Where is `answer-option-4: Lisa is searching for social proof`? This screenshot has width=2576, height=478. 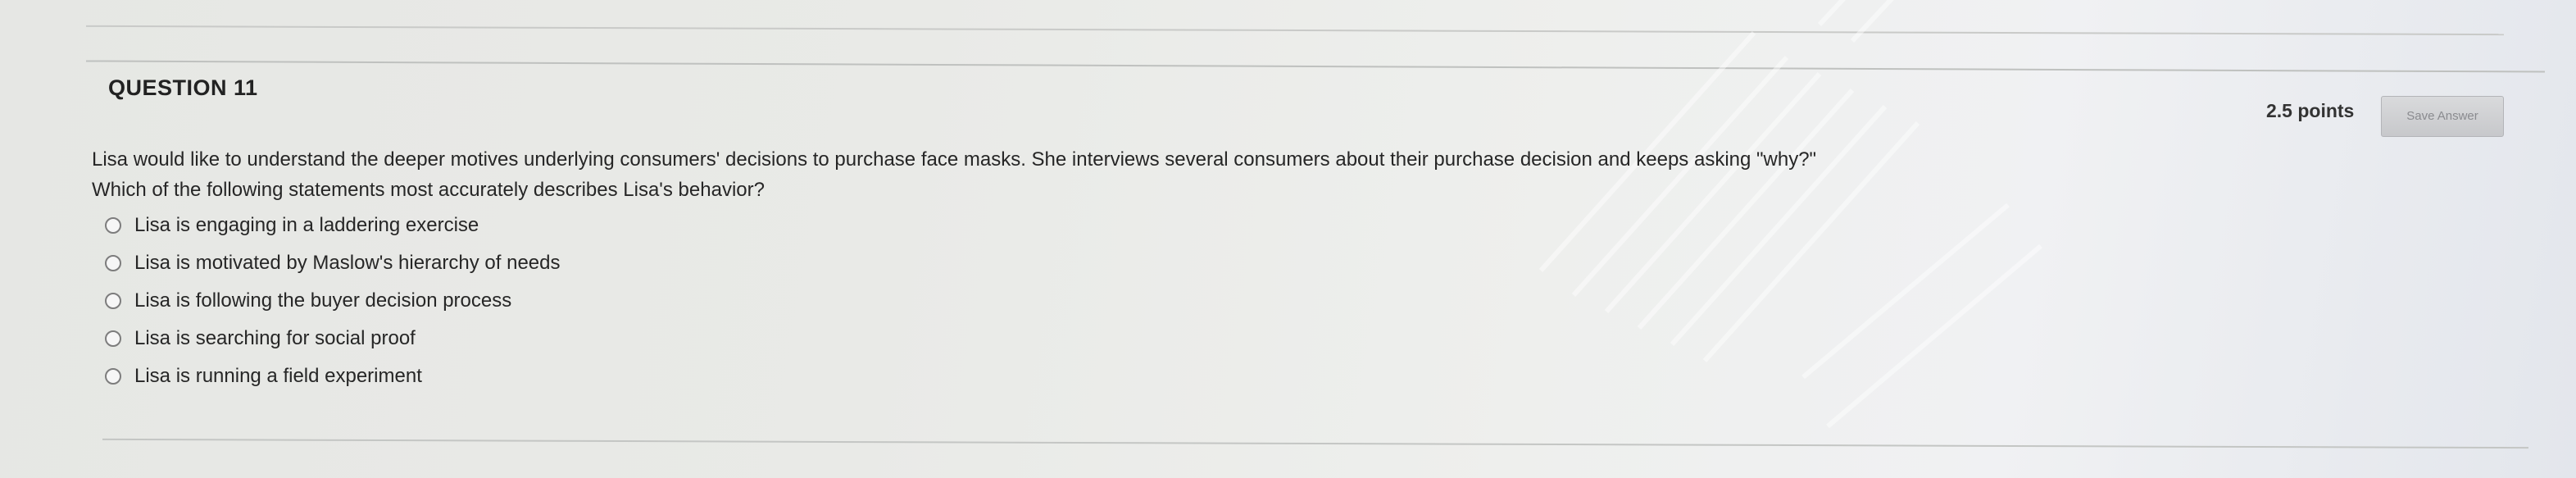
answer-option-4: Lisa is searching for social proof is located at coordinates (332, 338).